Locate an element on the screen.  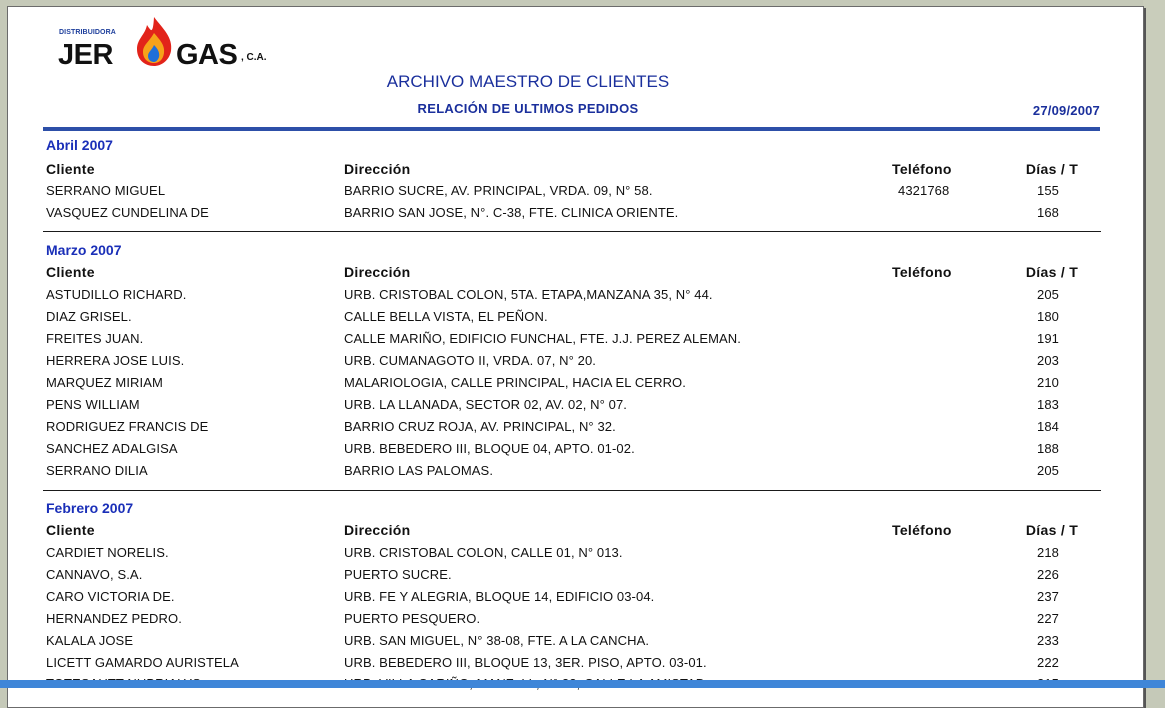
report-title: ARCHIVO MAESTRO DE CLIENTES is located at coordinates (528, 81).